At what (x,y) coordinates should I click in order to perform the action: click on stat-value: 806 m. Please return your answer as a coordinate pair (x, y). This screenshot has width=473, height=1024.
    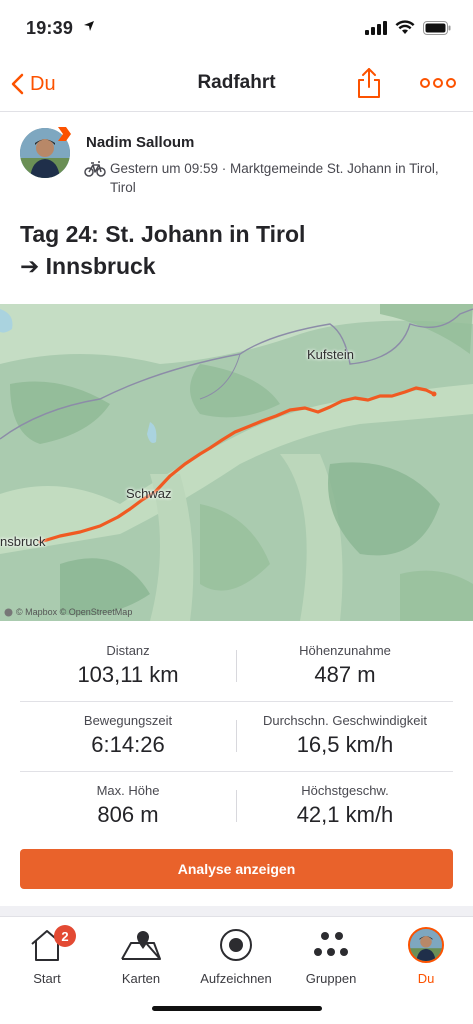
    Looking at the image, I should click on (128, 814).